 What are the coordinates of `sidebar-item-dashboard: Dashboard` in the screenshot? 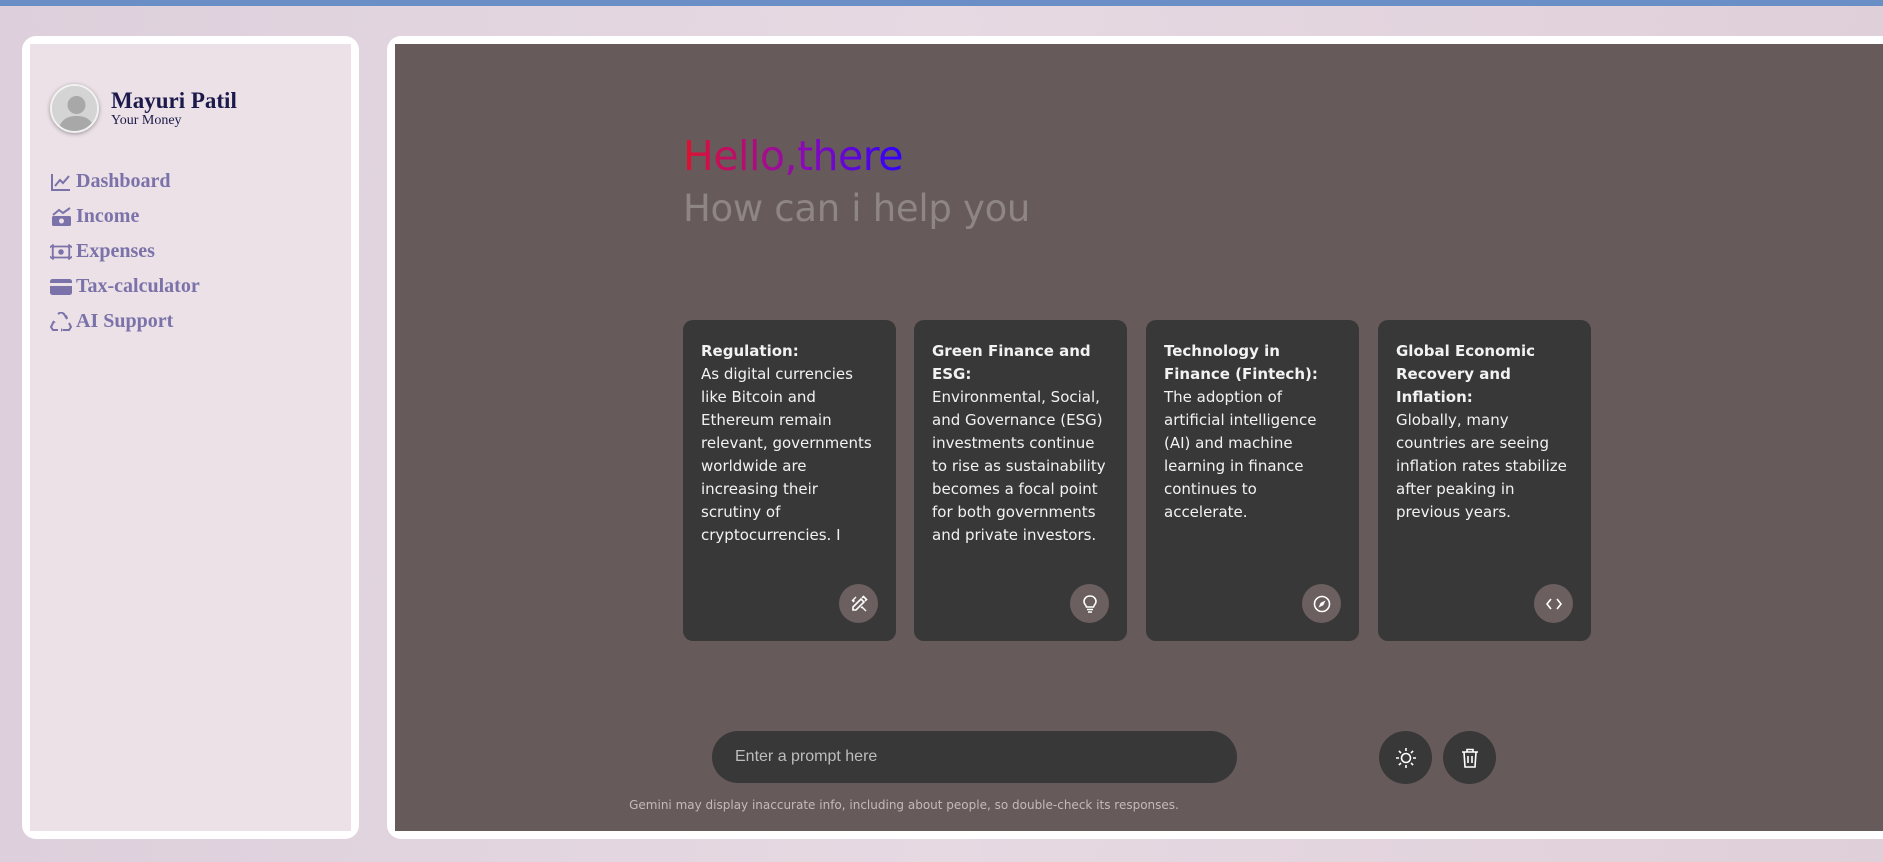 It's located at (125, 181).